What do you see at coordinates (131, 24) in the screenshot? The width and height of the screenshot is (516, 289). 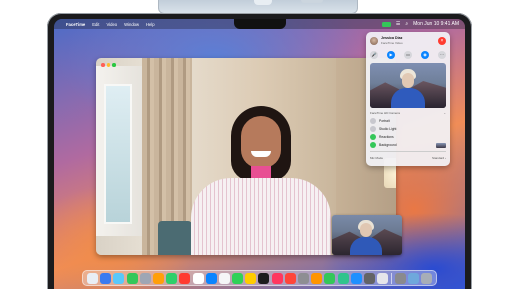 I see `menu-window: Window` at bounding box center [131, 24].